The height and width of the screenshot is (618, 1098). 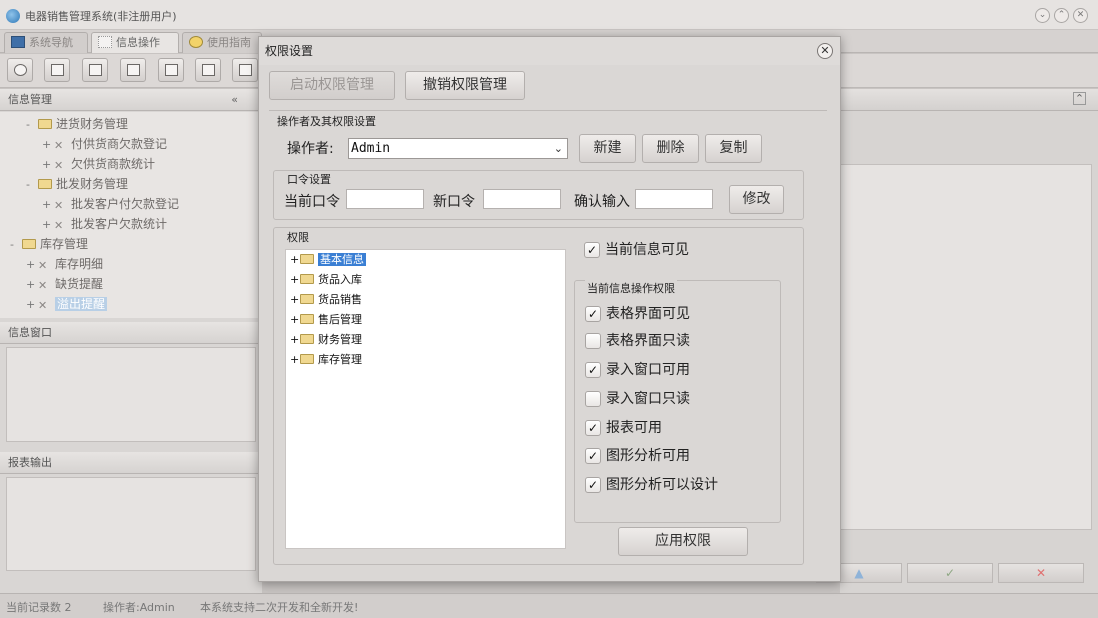 What do you see at coordinates (558, 148) in the screenshot?
I see `chevron-down-icon: ⌄` at bounding box center [558, 148].